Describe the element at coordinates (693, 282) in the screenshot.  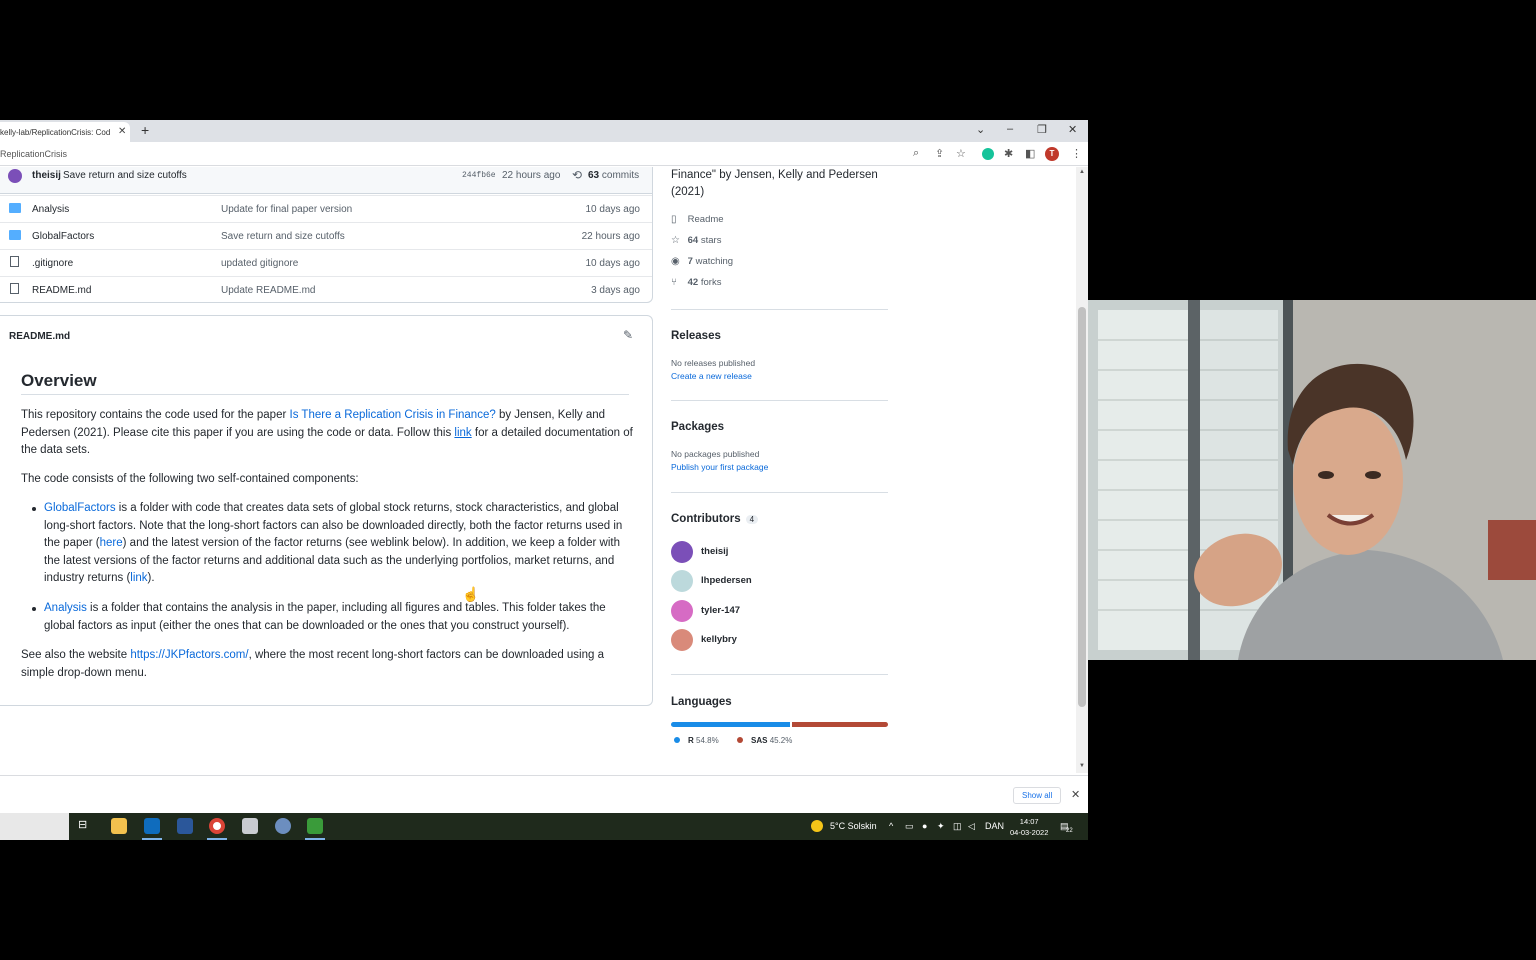
I see `forks-count: 42` at that location.